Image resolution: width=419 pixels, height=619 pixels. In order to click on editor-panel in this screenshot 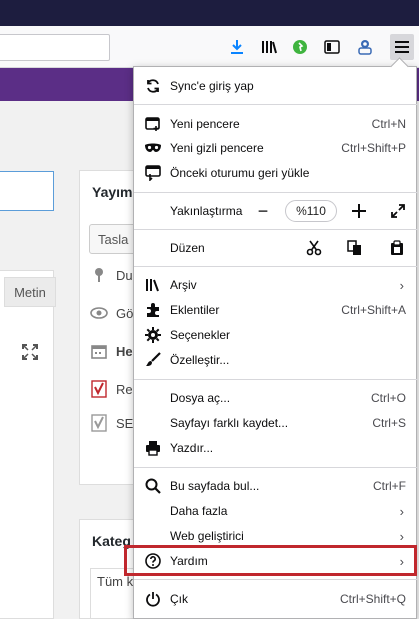, I will do `click(27, 444)`.